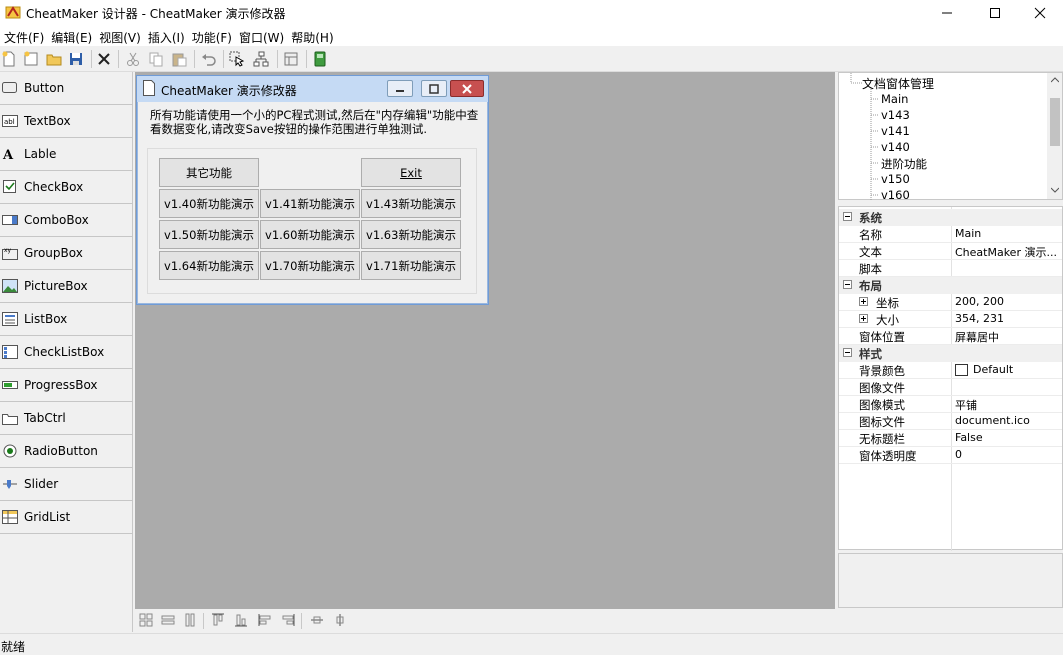  I want to click on same-width-icon, so click(168, 620).